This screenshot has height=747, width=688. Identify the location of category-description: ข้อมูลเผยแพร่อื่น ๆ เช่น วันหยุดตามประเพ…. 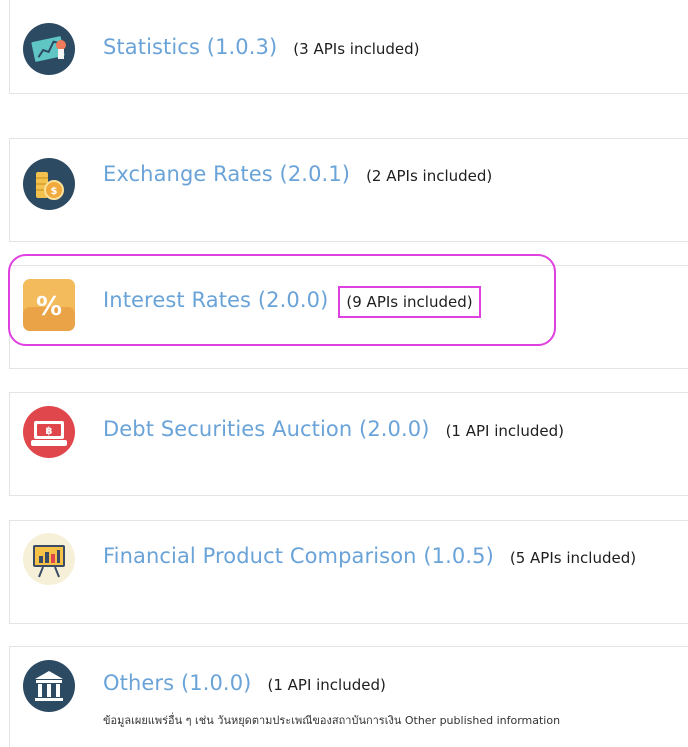
(332, 720).